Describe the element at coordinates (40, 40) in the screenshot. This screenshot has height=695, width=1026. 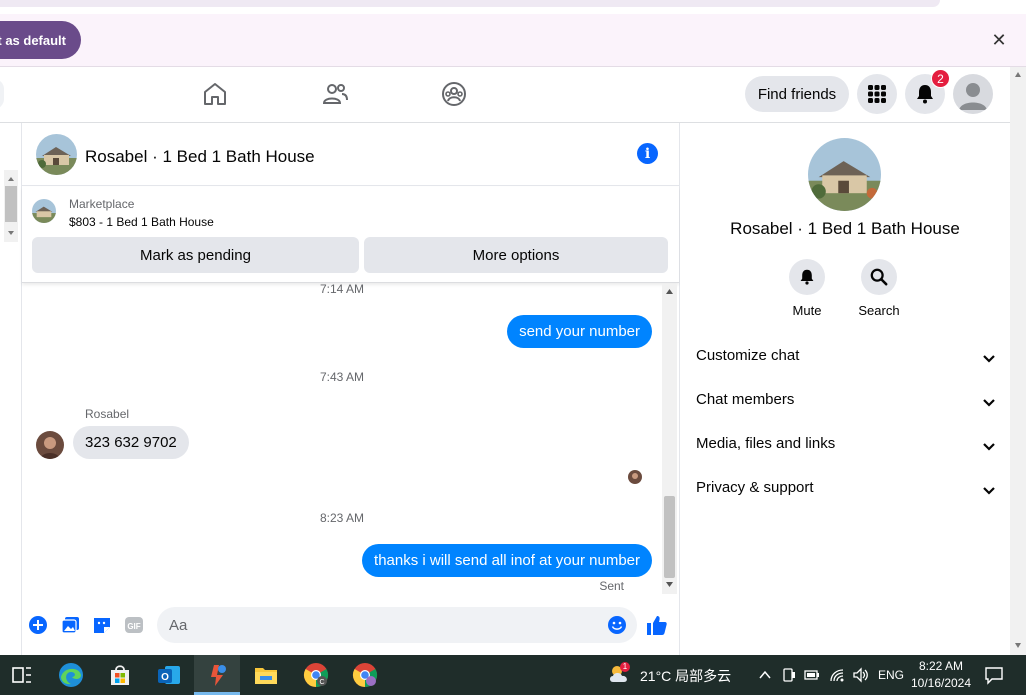
I see `set-as-default-button: t as default` at that location.